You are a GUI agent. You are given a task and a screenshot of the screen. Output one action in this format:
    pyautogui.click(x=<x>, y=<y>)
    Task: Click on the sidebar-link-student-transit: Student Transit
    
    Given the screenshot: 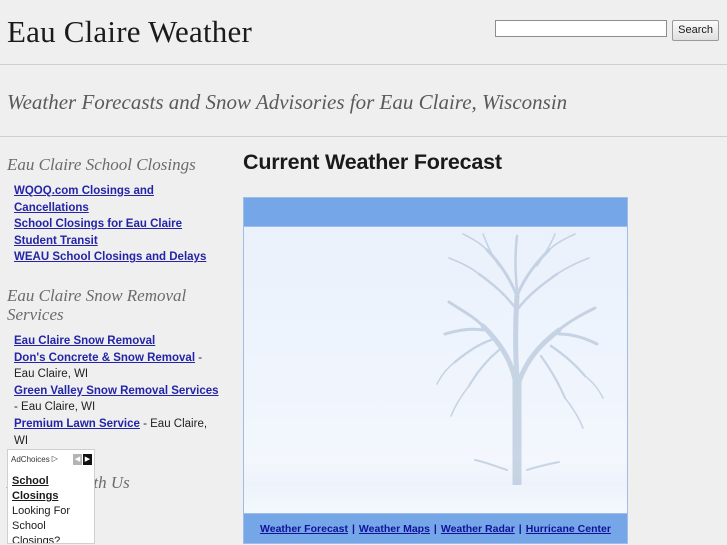 What is the action you would take?
    pyautogui.click(x=56, y=241)
    